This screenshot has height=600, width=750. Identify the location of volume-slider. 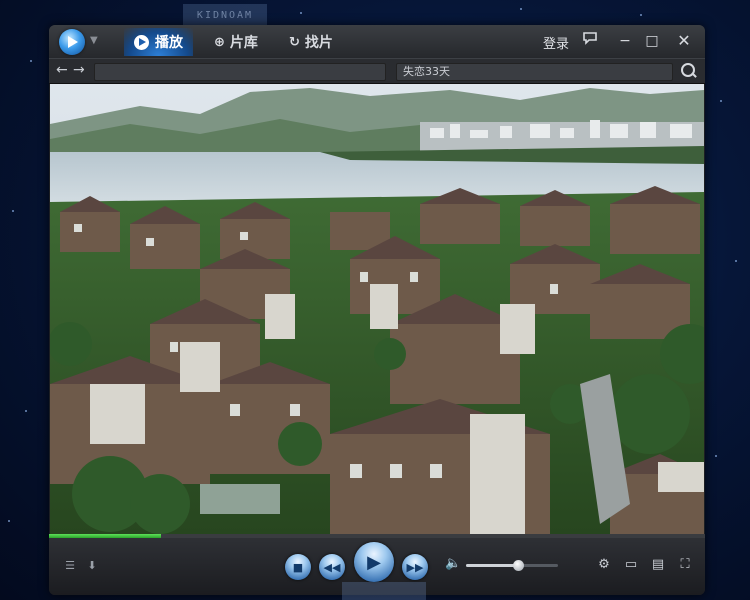
(512, 565).